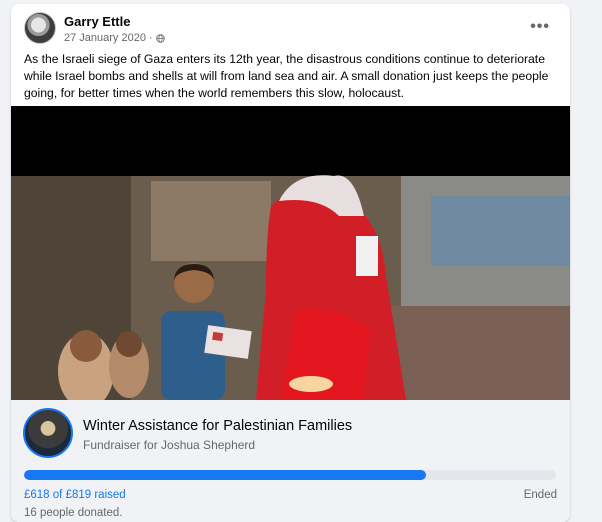 Image resolution: width=602 pixels, height=522 pixels. I want to click on fundraiser-progress-bar, so click(290, 475).